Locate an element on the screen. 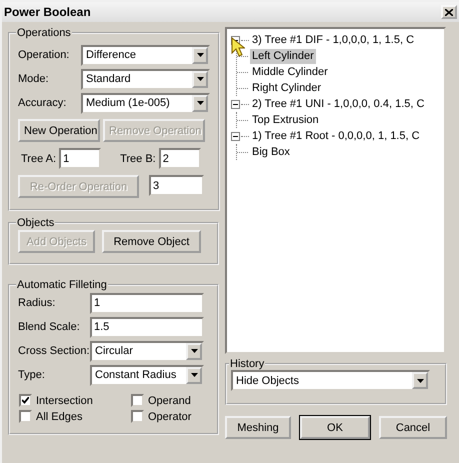 This screenshot has width=459, height=463. tree-item: 1) Tree #1 Root - 0,0,0,0, 1, 1.5, C is located at coordinates (336, 136).